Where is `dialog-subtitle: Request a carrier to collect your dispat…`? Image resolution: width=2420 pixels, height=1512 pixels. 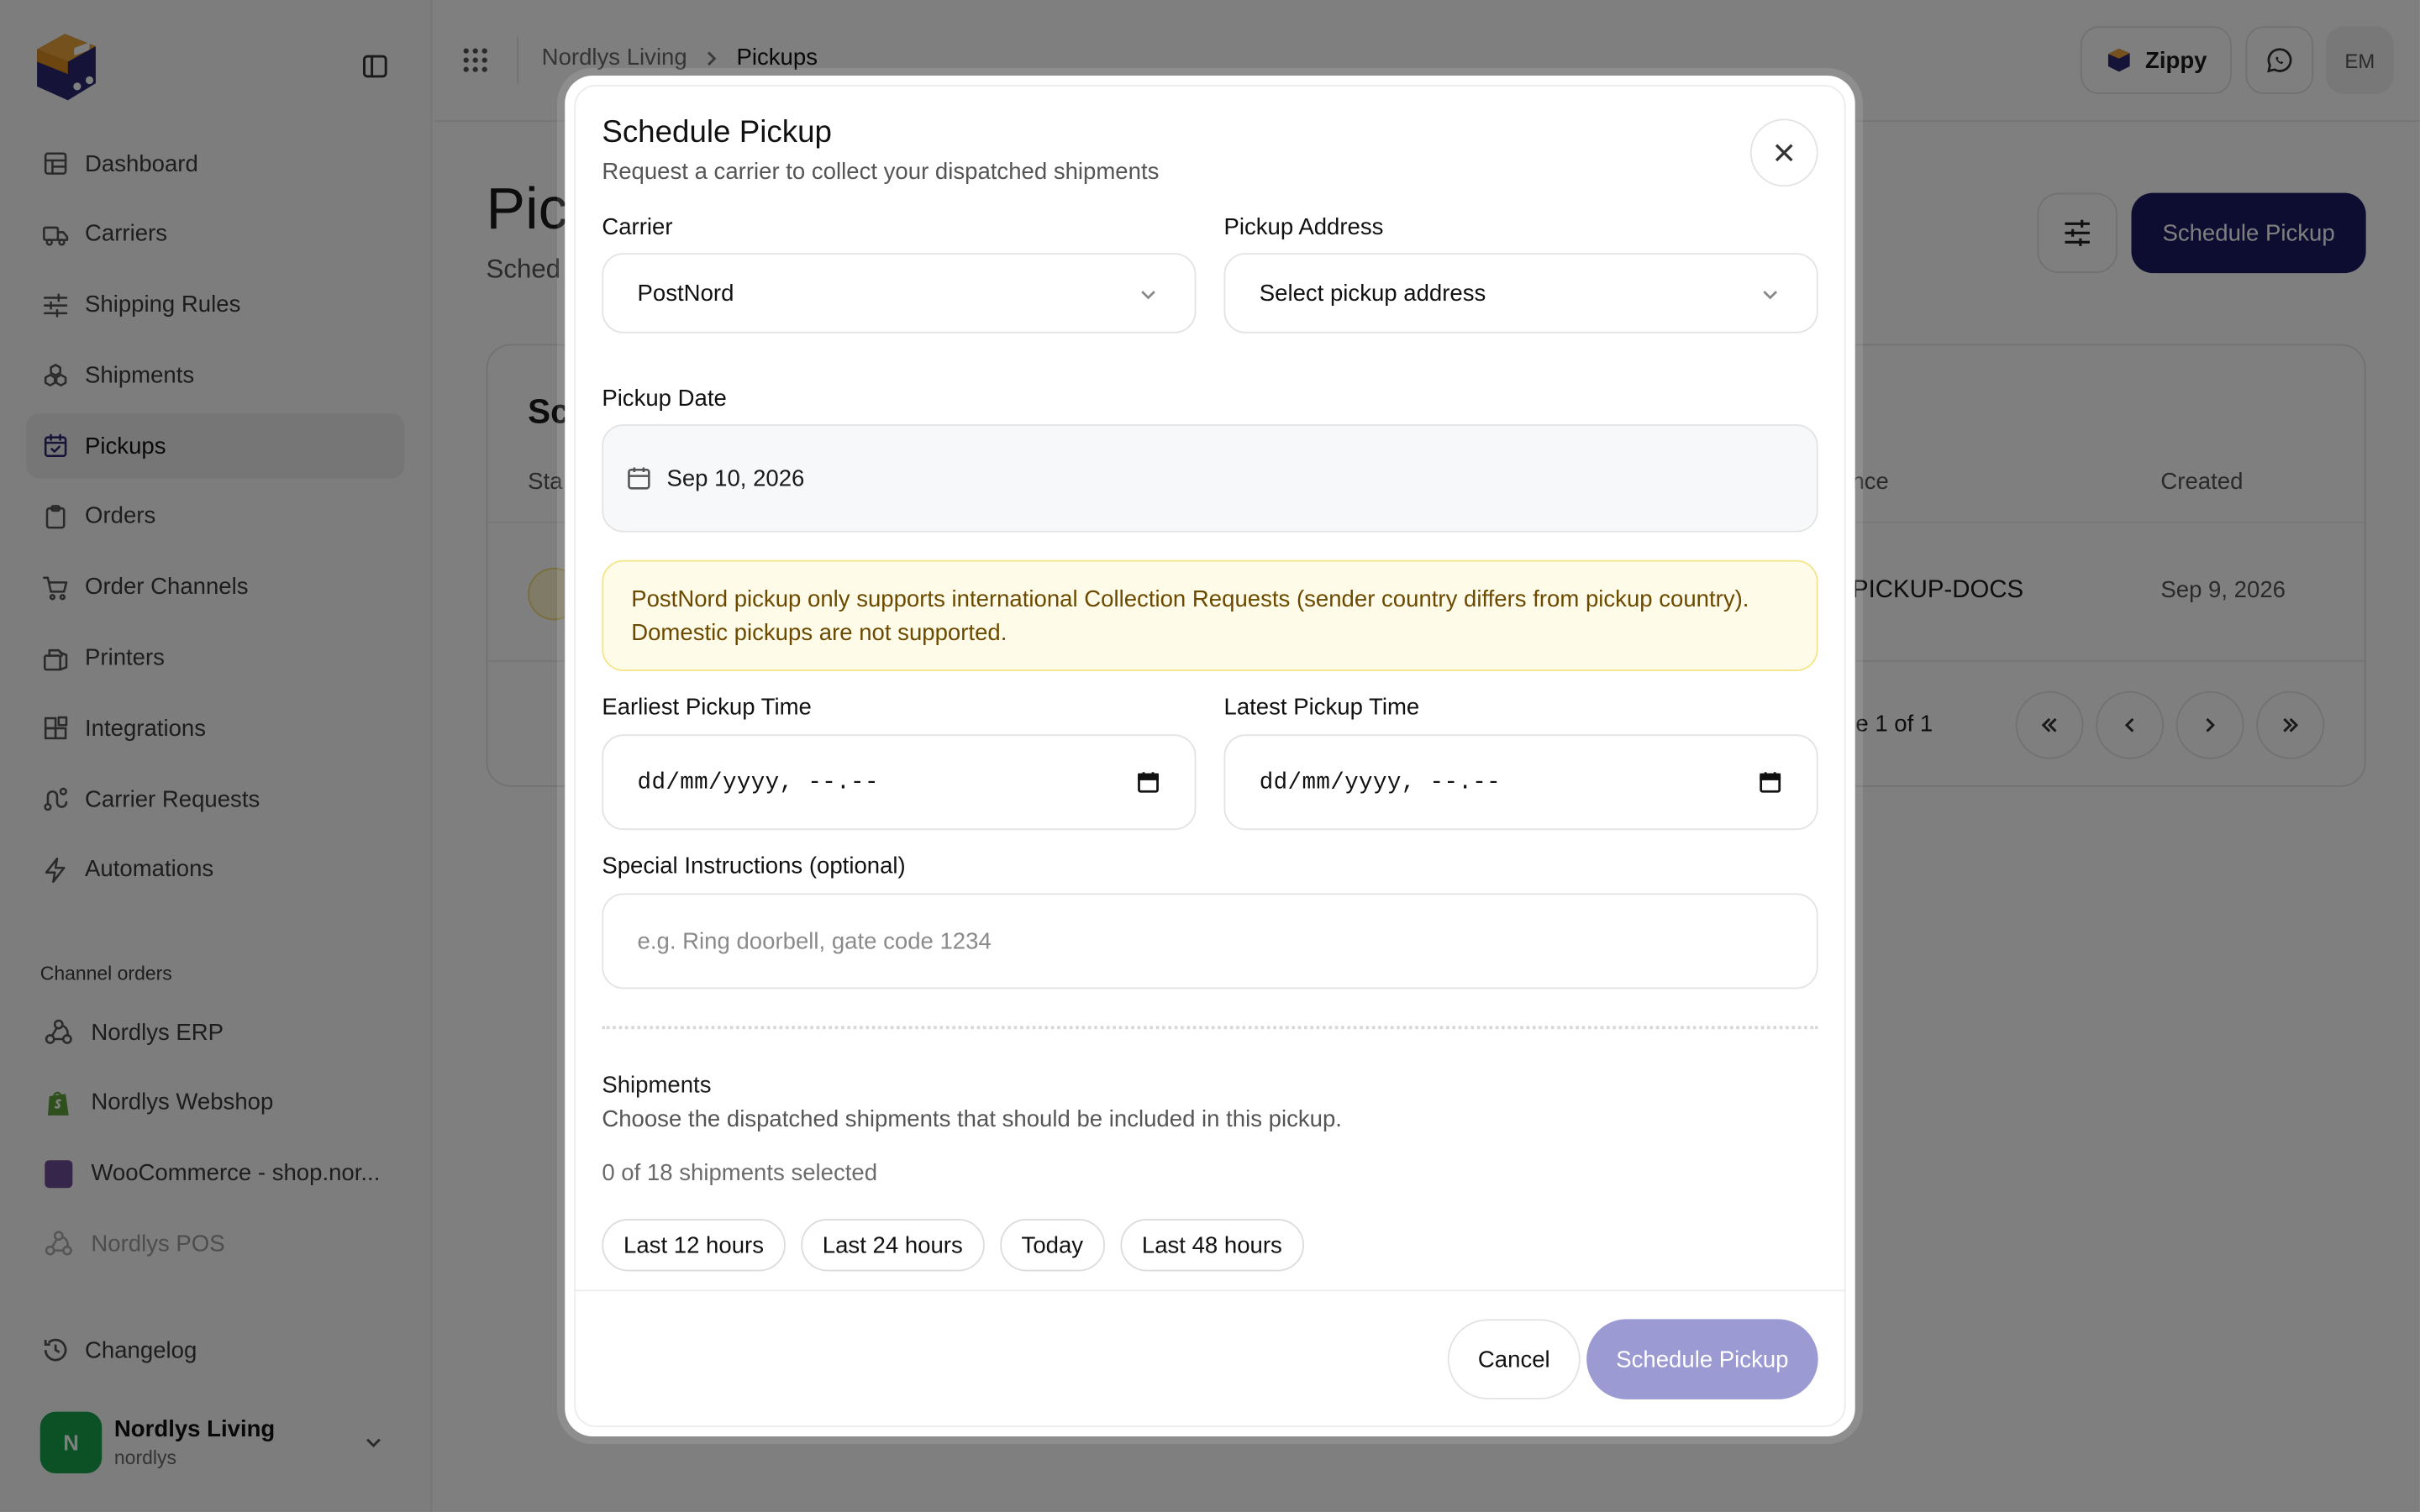
dialog-subtitle: Request a carrier to collect your dispat… is located at coordinates (881, 172).